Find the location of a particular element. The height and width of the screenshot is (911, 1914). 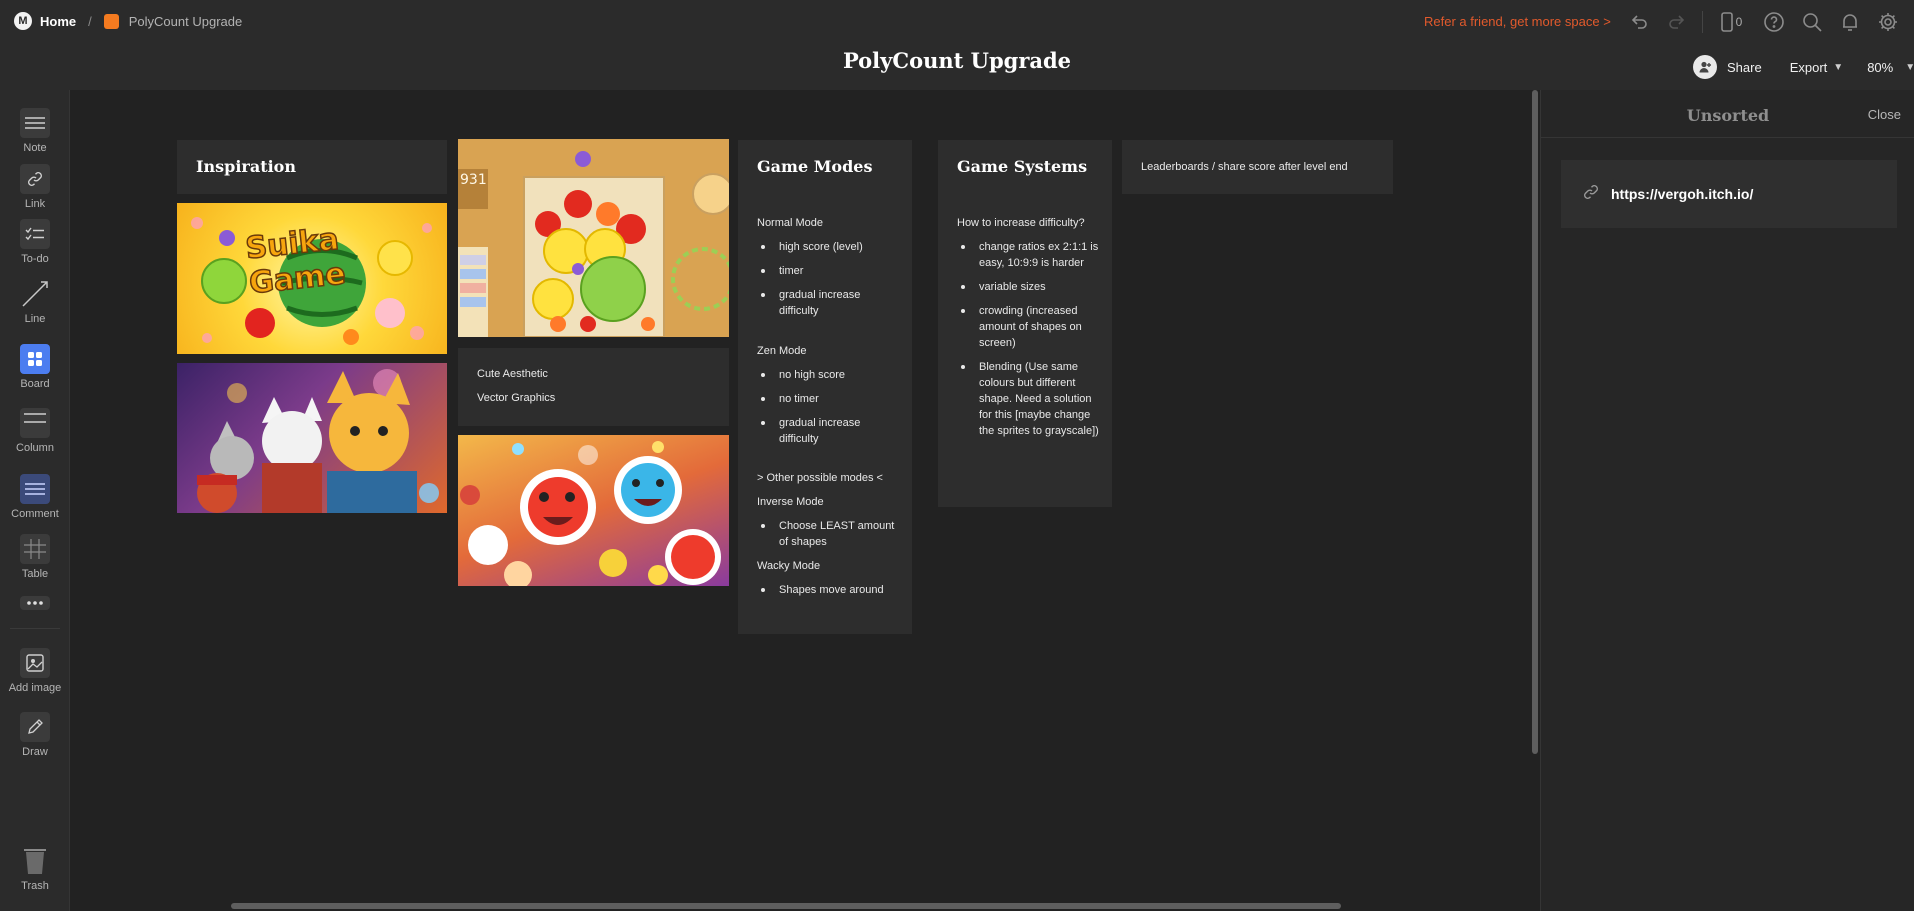

link-card: https://vergoh.itch.io/ is located at coordinates (1729, 194).